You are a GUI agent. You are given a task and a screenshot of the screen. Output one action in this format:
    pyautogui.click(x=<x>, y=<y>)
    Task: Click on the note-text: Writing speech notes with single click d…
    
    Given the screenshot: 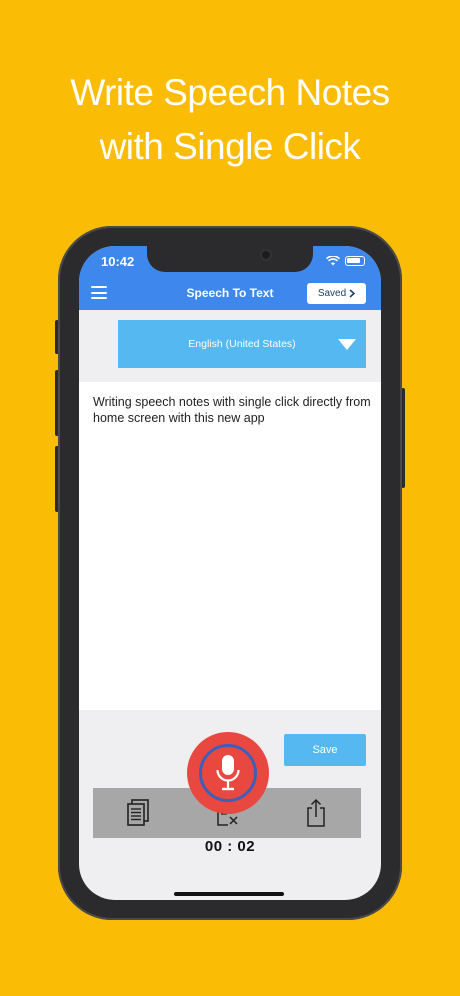 What is the action you would take?
    pyautogui.click(x=232, y=410)
    